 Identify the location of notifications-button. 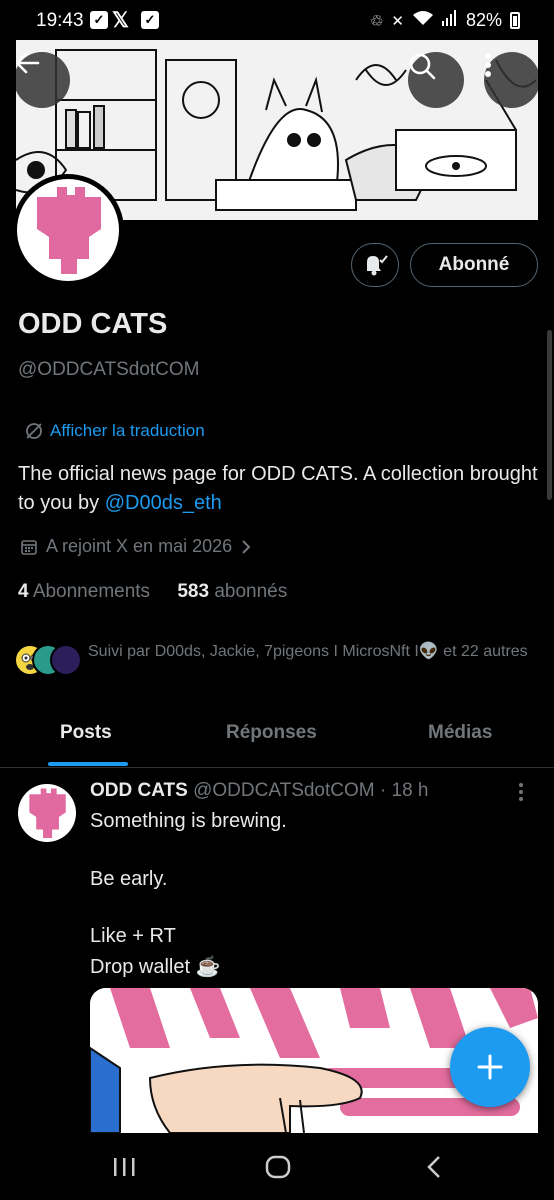
(375, 265).